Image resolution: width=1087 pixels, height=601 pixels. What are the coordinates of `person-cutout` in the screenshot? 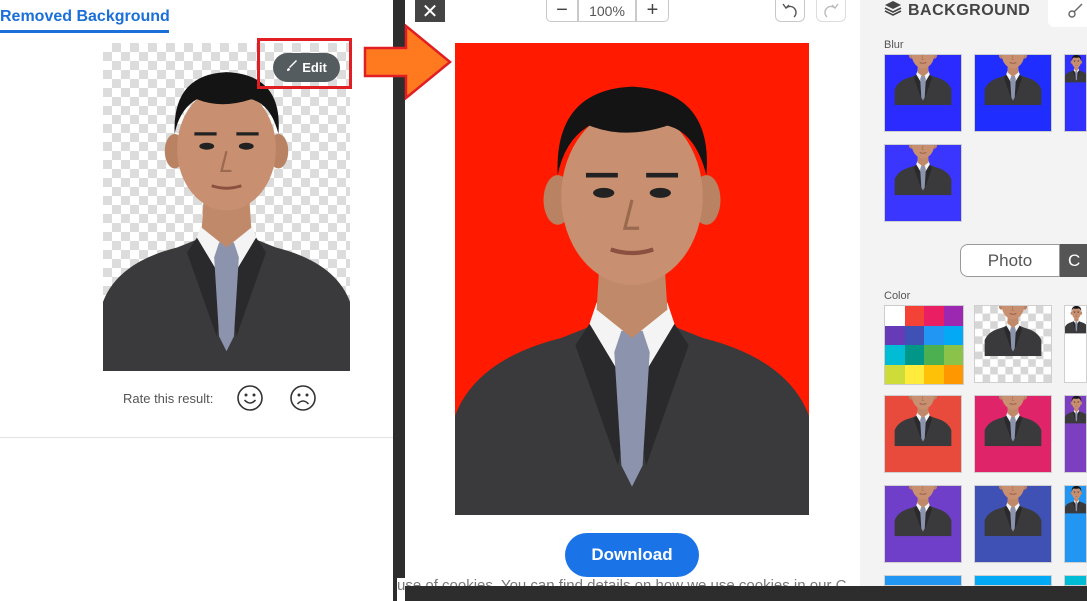 It's located at (226, 207).